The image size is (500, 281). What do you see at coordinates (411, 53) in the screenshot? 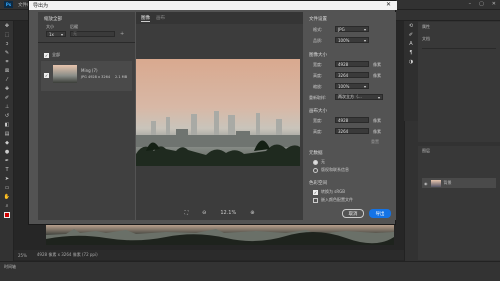
I see `paragraph-icon: ¶` at bounding box center [411, 53].